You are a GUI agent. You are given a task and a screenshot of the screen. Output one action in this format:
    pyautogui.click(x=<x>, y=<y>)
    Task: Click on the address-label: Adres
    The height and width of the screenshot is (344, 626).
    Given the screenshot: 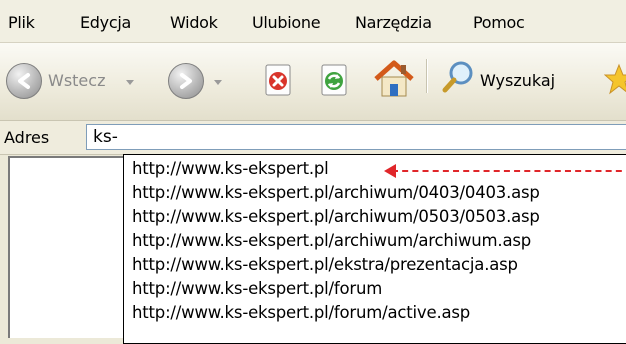 What is the action you would take?
    pyautogui.click(x=27, y=137)
    